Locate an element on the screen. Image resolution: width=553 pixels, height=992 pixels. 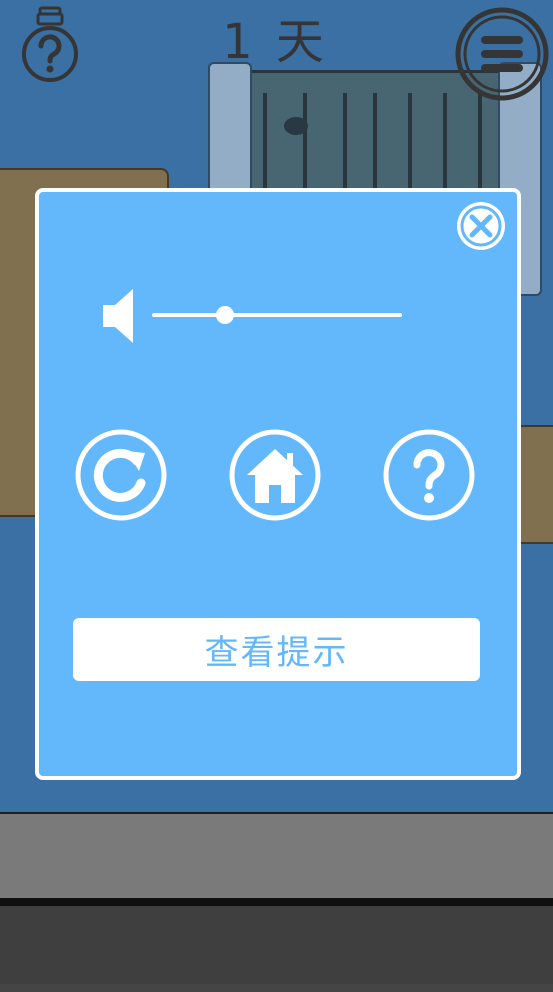
restart-icon is located at coordinates (121, 475).